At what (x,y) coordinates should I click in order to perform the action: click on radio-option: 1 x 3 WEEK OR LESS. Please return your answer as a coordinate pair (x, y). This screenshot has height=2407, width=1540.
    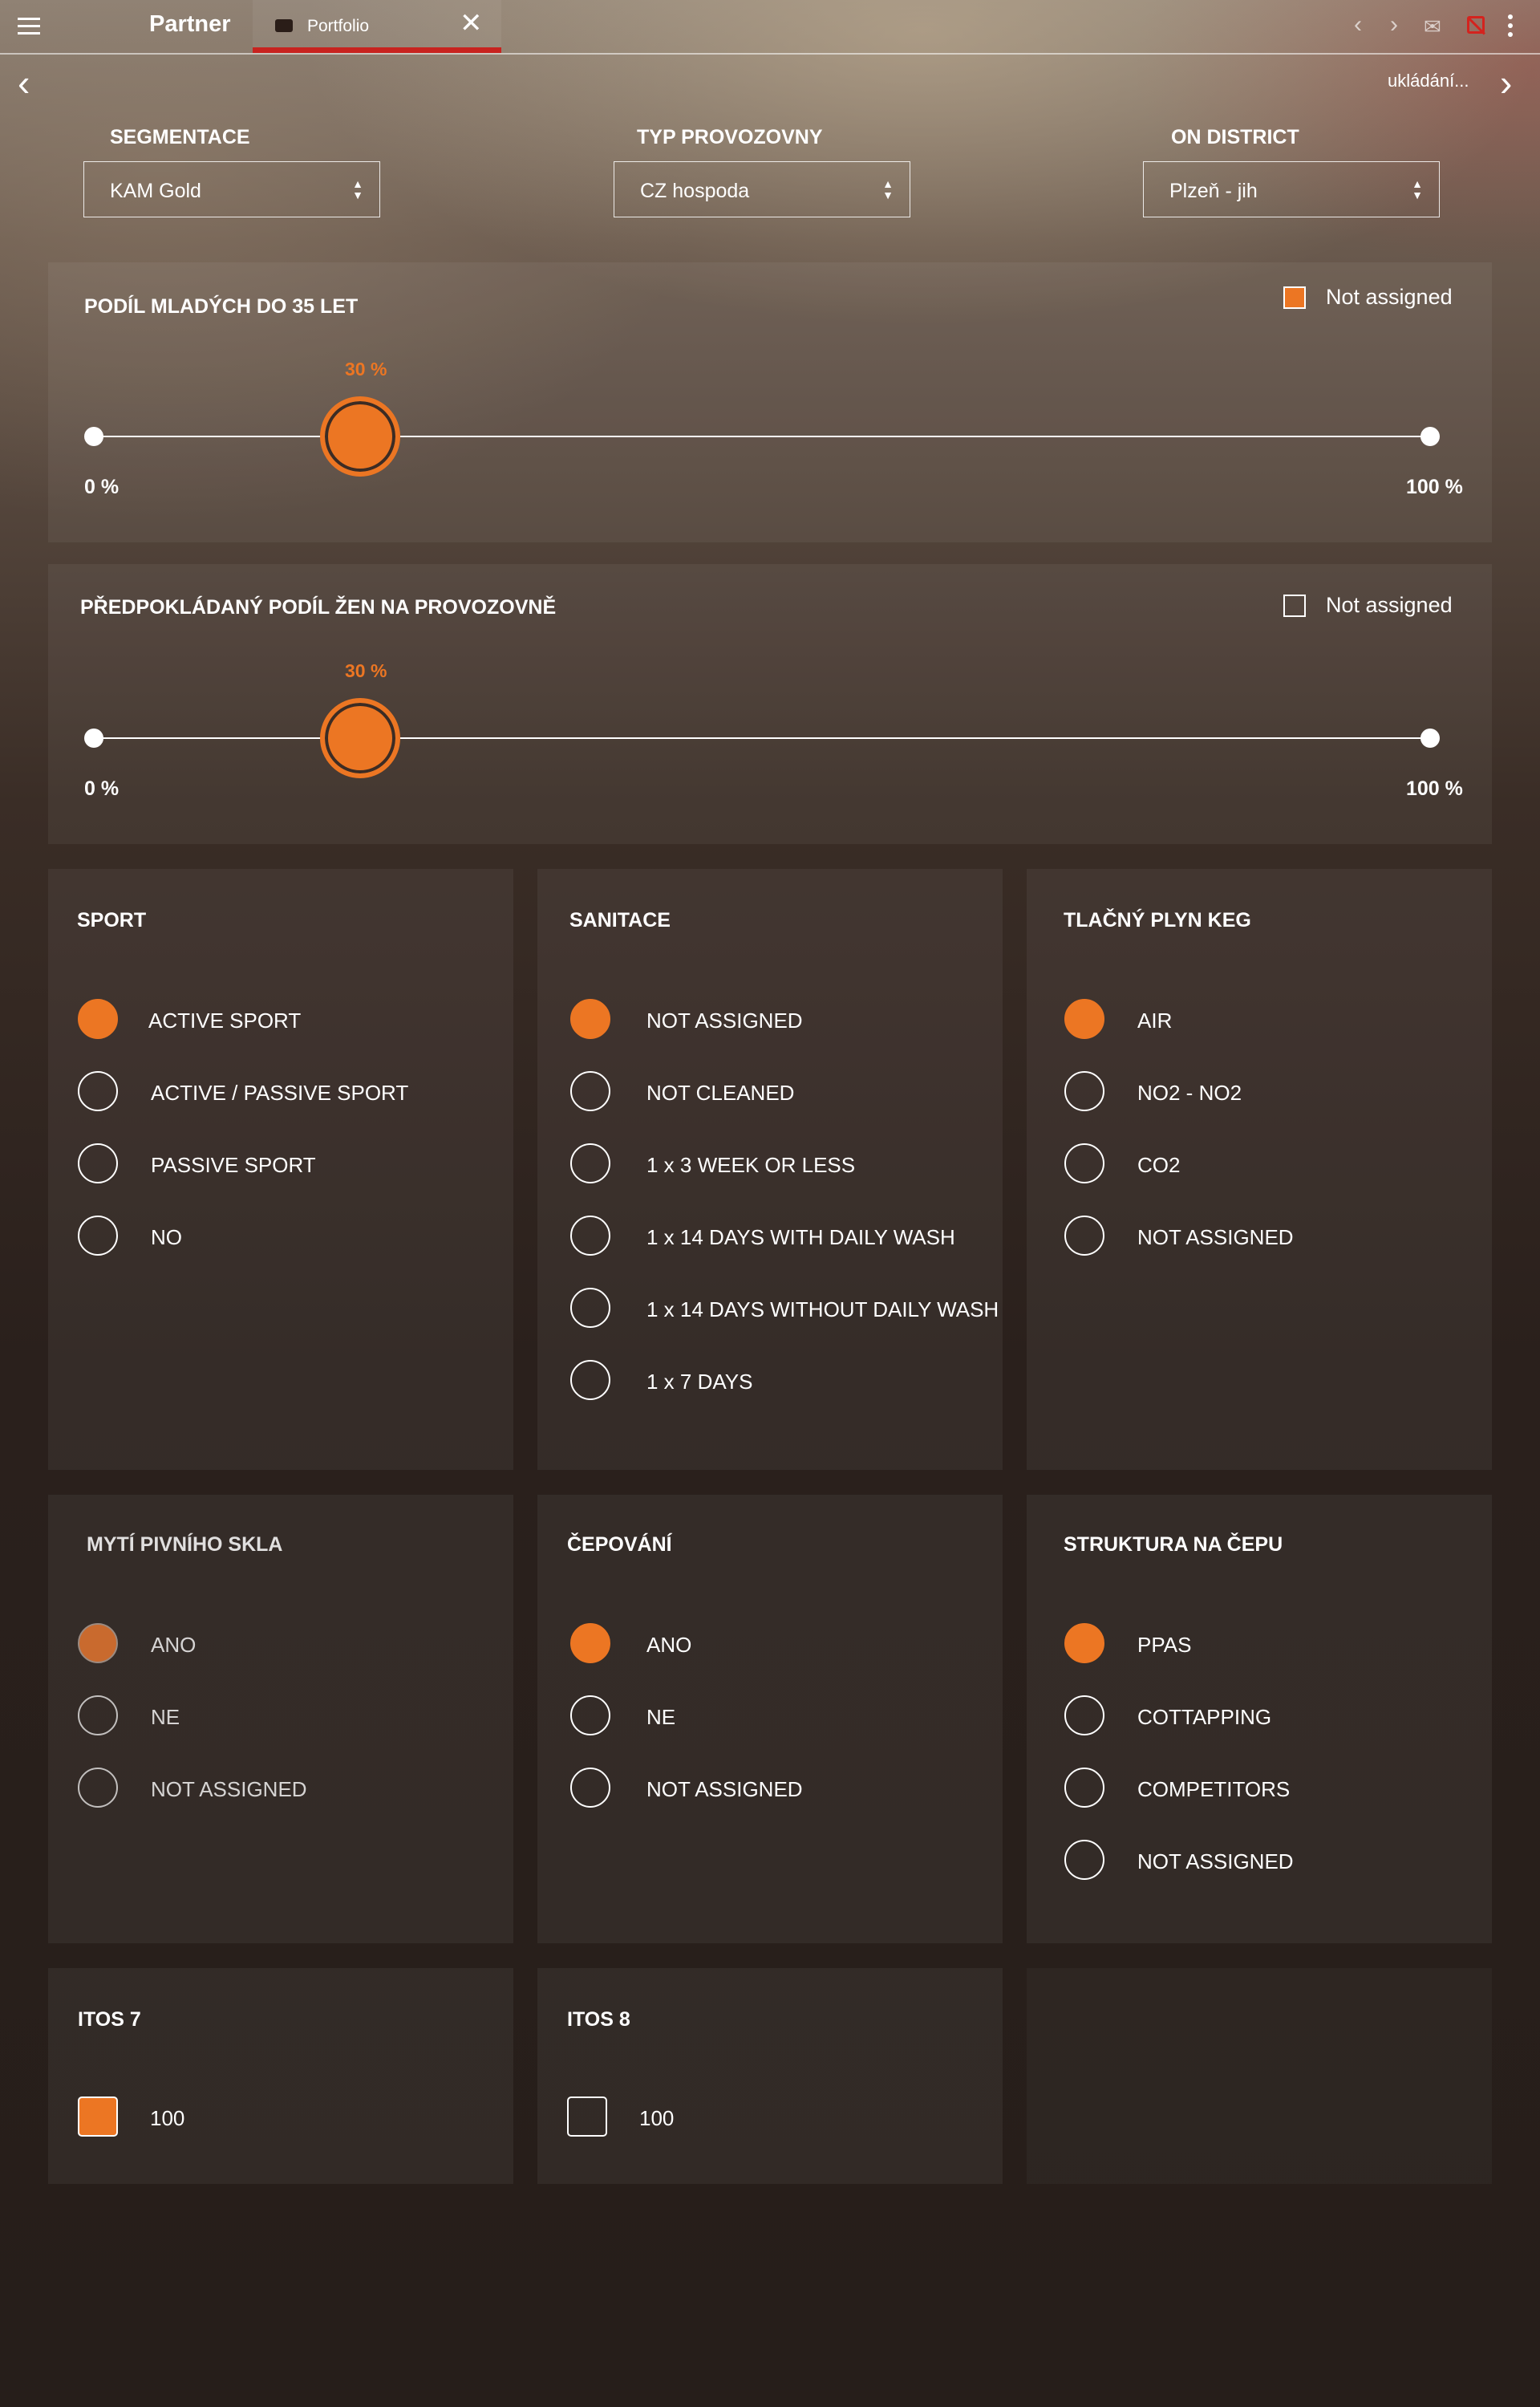
    Looking at the image, I should click on (770, 1165).